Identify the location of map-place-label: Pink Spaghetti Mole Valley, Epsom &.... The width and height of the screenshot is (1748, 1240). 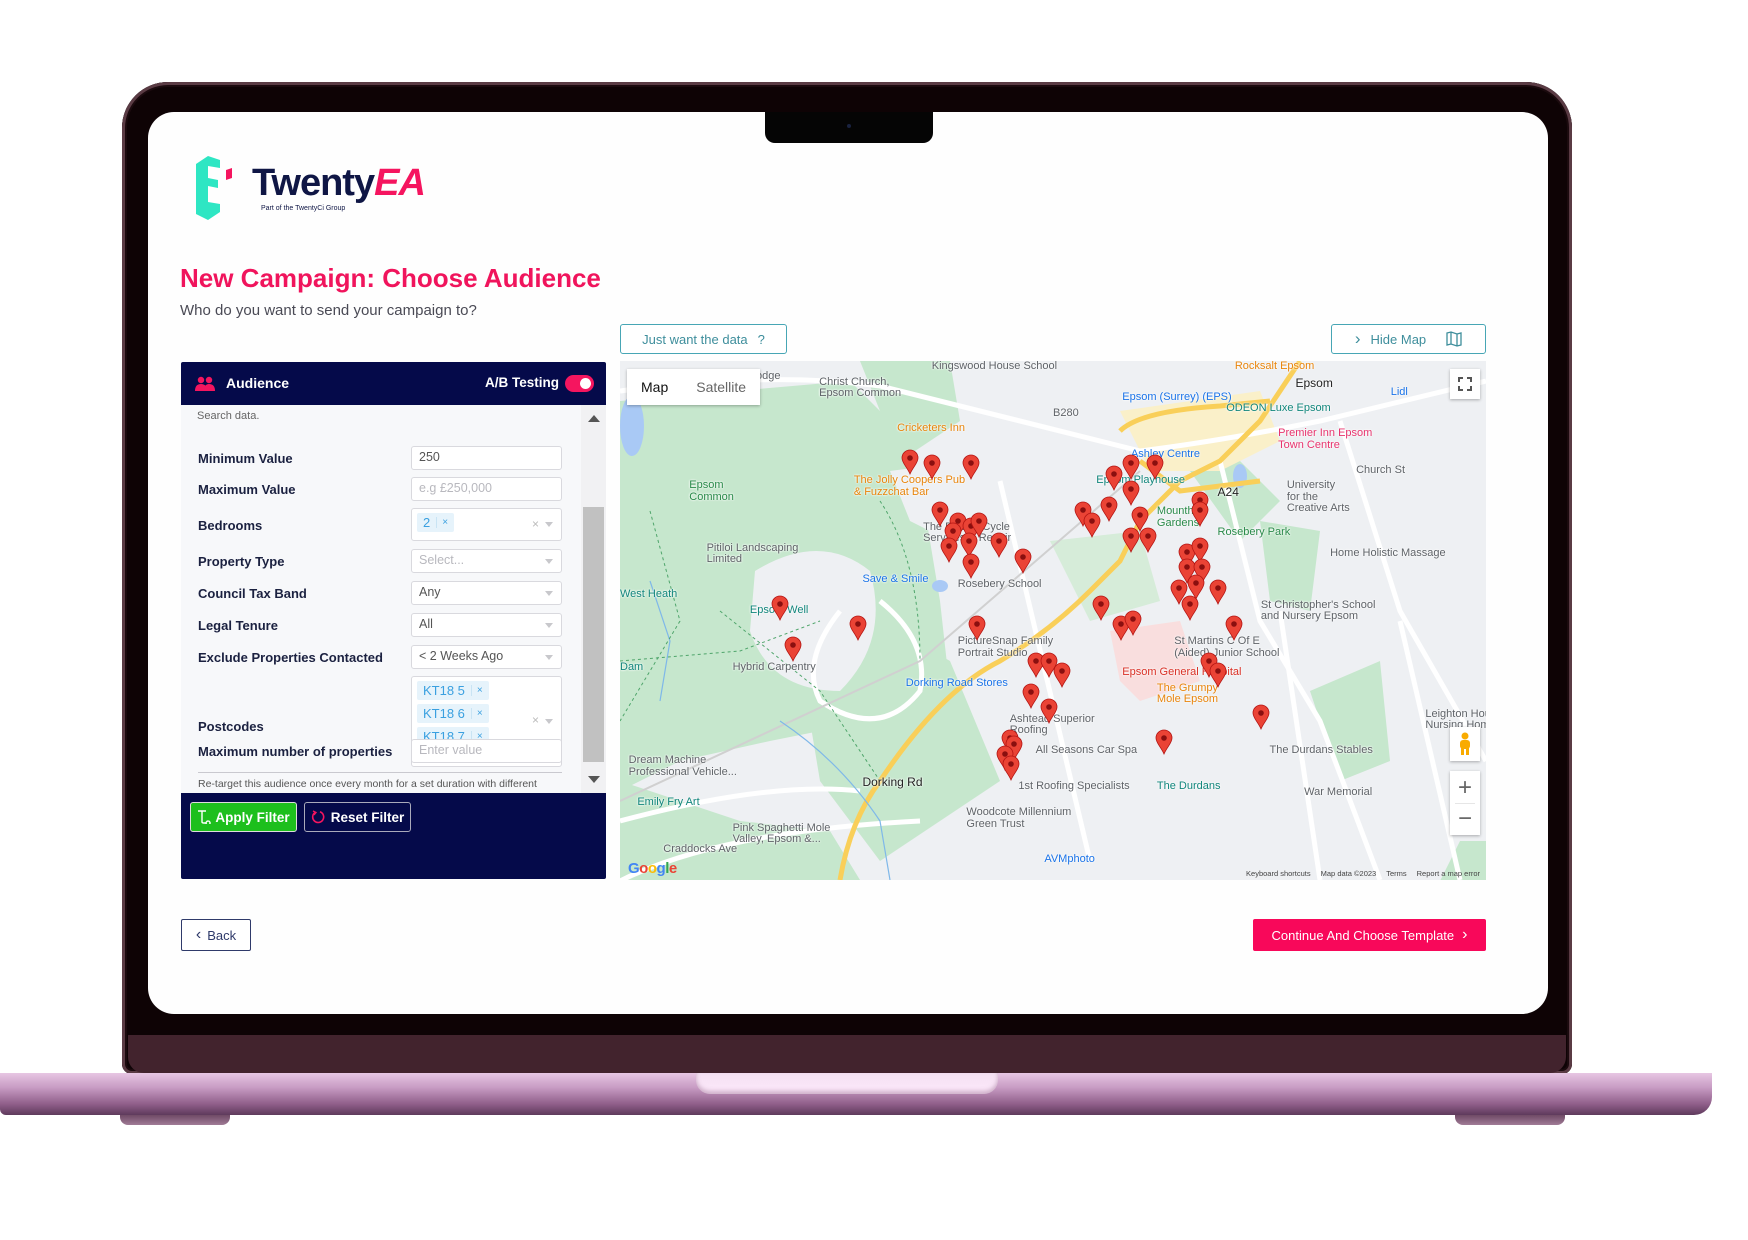
(782, 834).